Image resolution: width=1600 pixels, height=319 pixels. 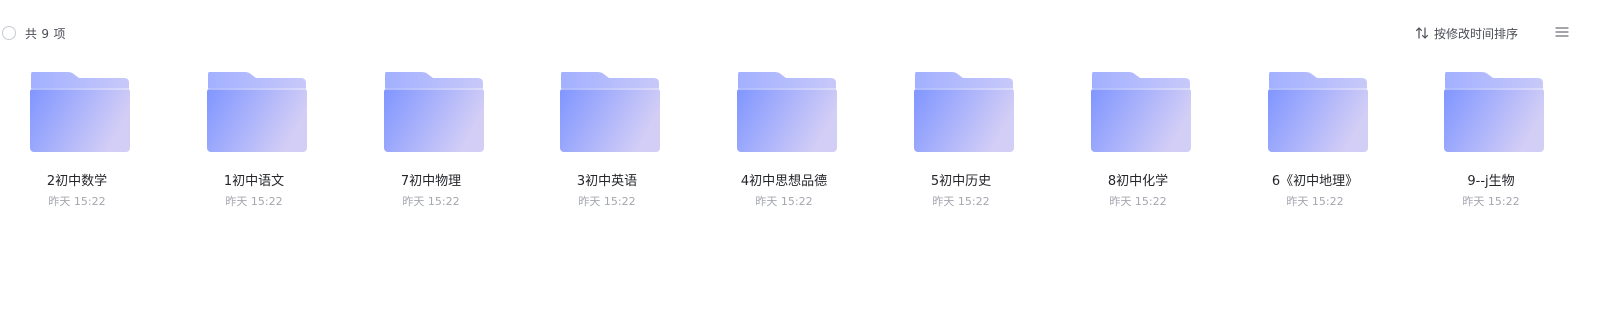 I want to click on sort-arrows-icon, so click(x=1422, y=33).